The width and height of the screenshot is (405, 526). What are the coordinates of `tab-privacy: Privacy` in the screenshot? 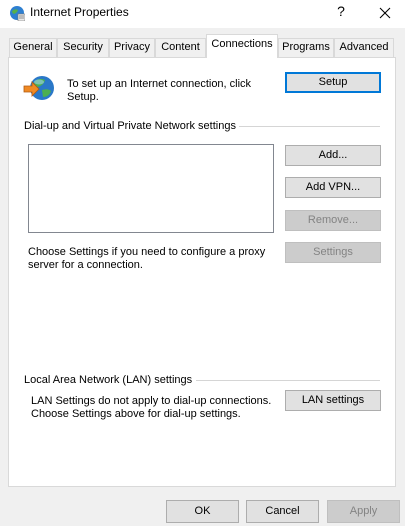 It's located at (132, 47).